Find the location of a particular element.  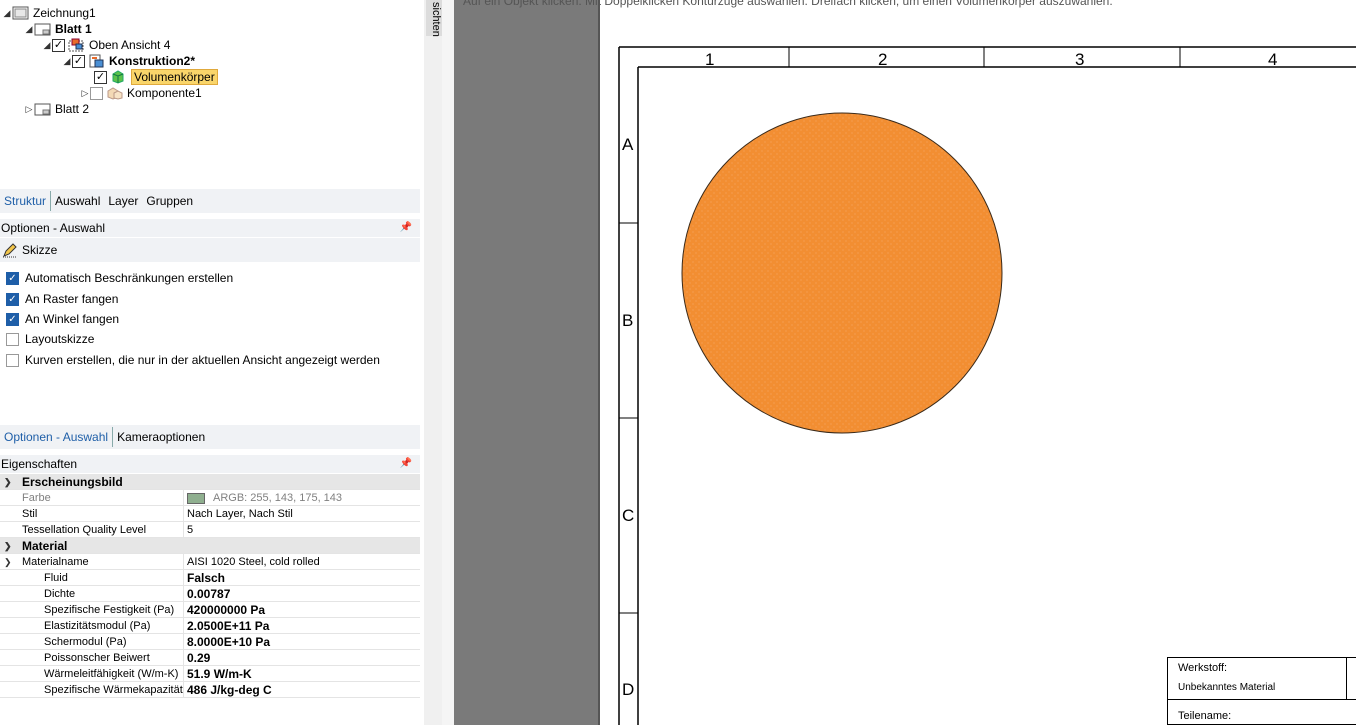

part-name-label: Teilename: is located at coordinates (1205, 716).